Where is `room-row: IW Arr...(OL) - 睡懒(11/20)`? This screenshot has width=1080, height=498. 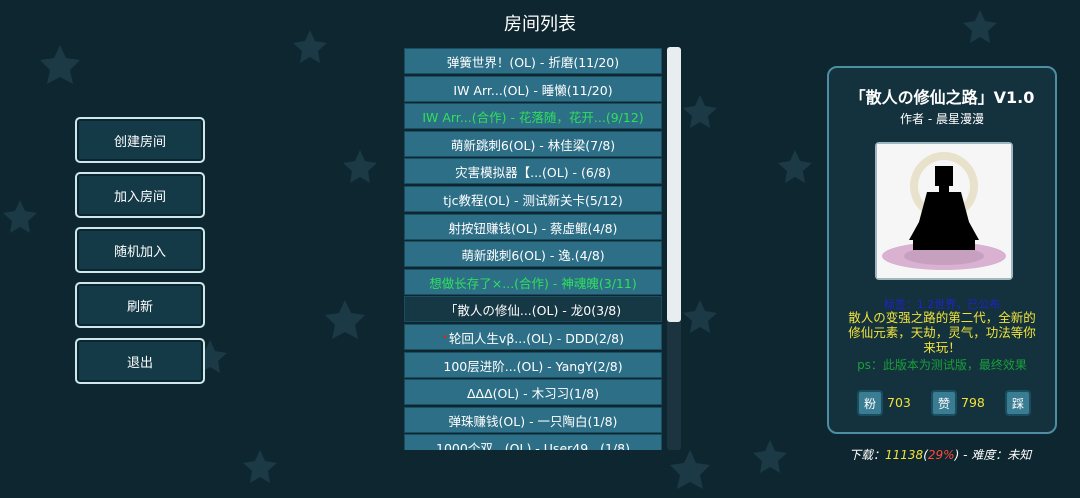 room-row: IW Arr...(OL) - 睡懒(11/20) is located at coordinates (533, 89).